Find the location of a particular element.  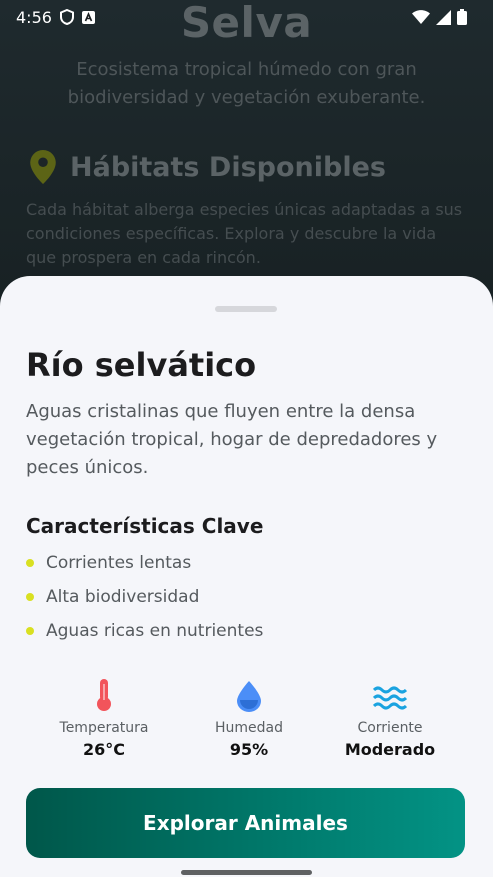

water-drop-icon is located at coordinates (249, 696).